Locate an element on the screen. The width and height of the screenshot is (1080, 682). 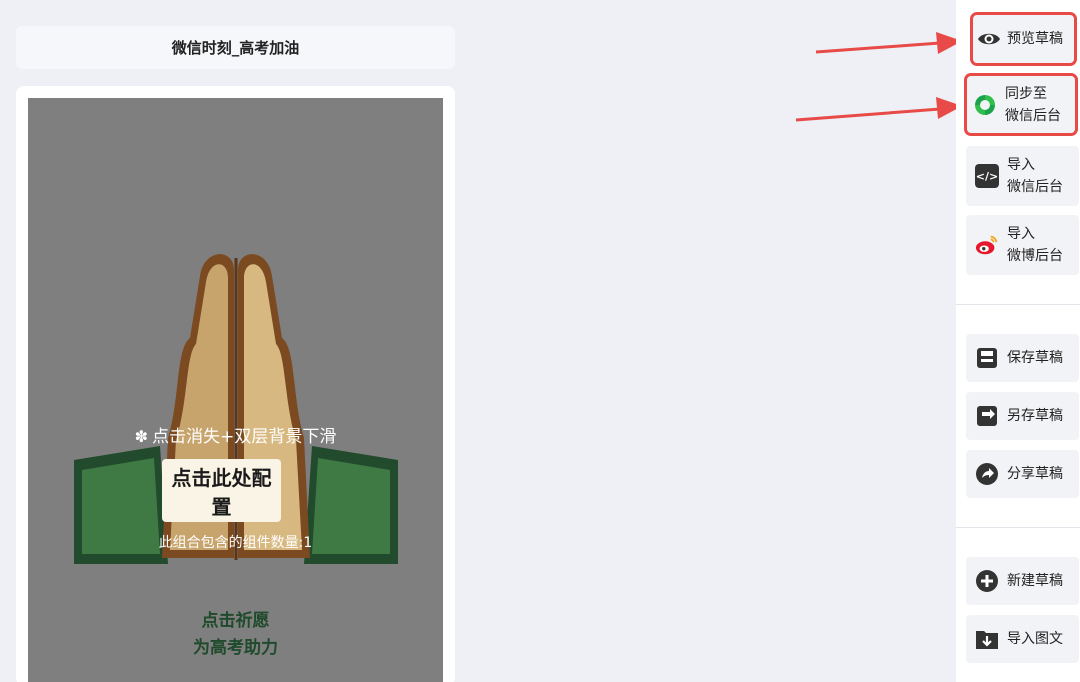
share-draft-label: 分享草稿 is located at coordinates (1035, 474).